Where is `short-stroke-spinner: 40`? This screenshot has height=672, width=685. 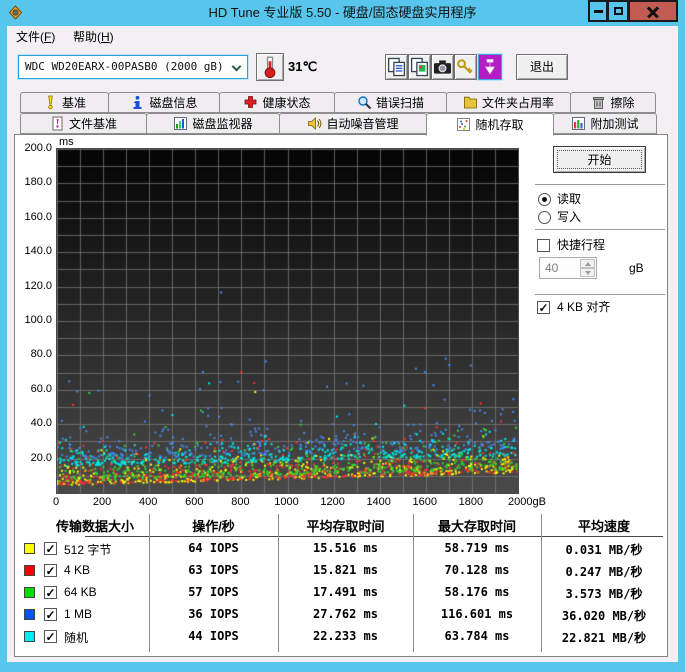
short-stroke-spinner: 40 is located at coordinates (568, 268).